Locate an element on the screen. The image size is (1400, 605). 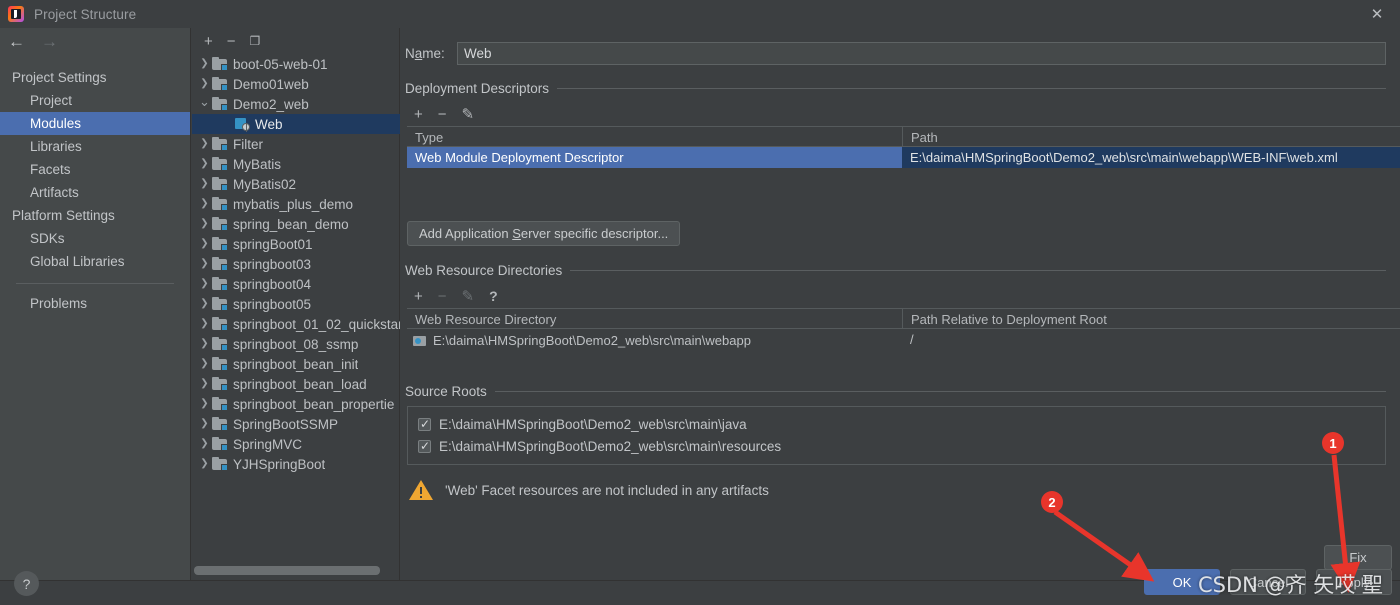
tree-node: ❯ SpringBootSSMP is located at coordinates (296, 424).